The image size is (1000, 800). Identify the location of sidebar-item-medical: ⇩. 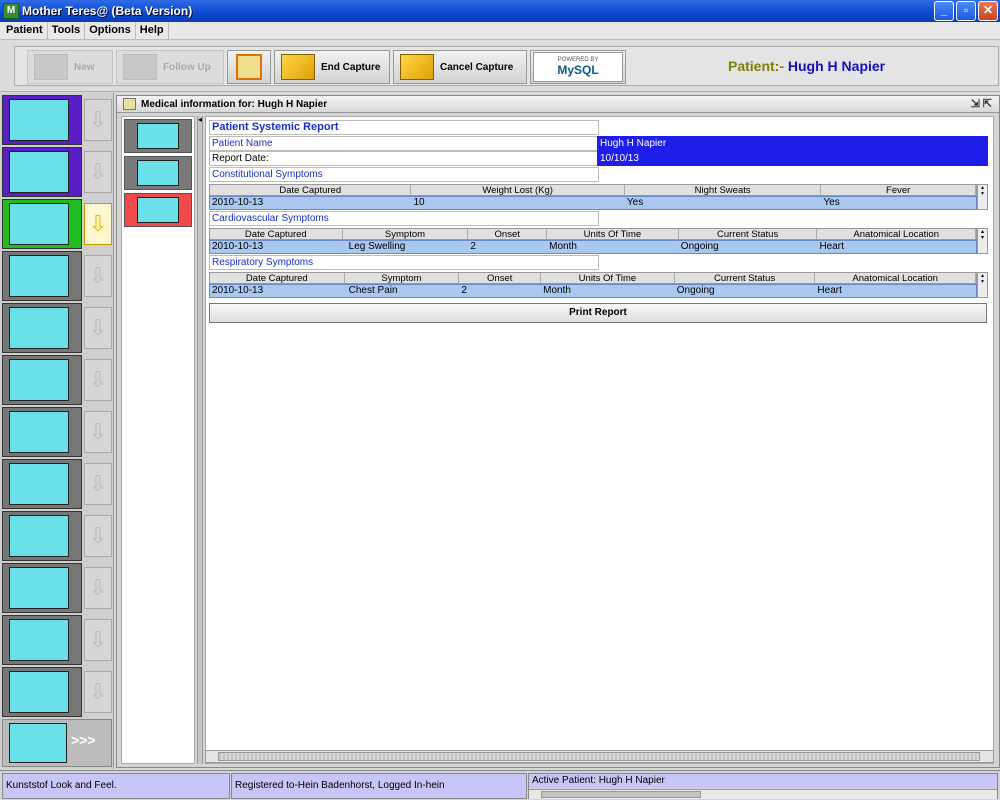
(57, 224).